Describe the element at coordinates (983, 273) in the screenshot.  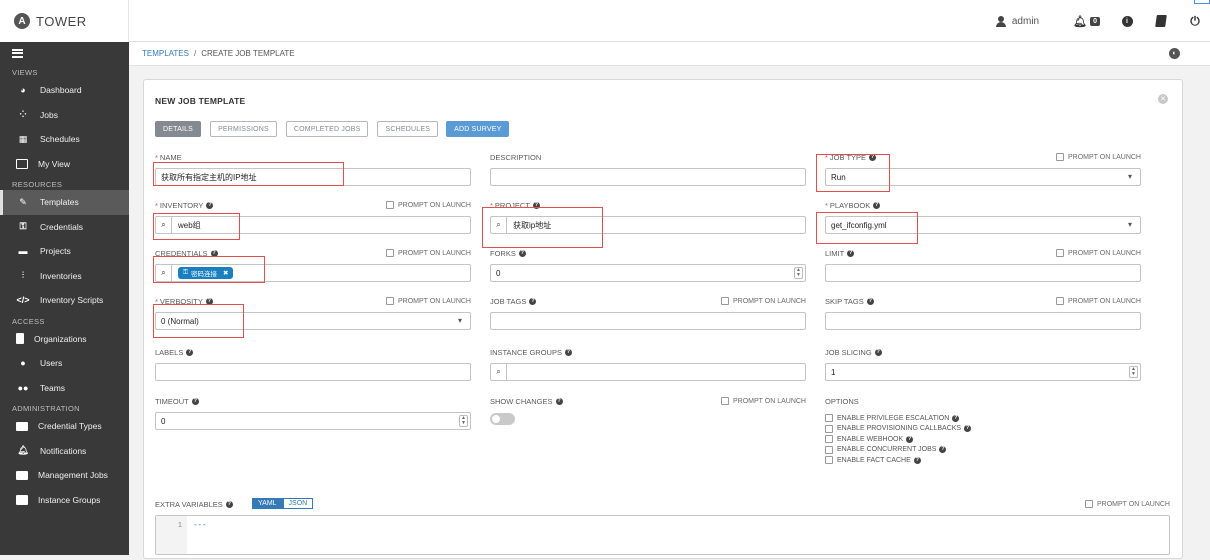
I see `limit-input` at that location.